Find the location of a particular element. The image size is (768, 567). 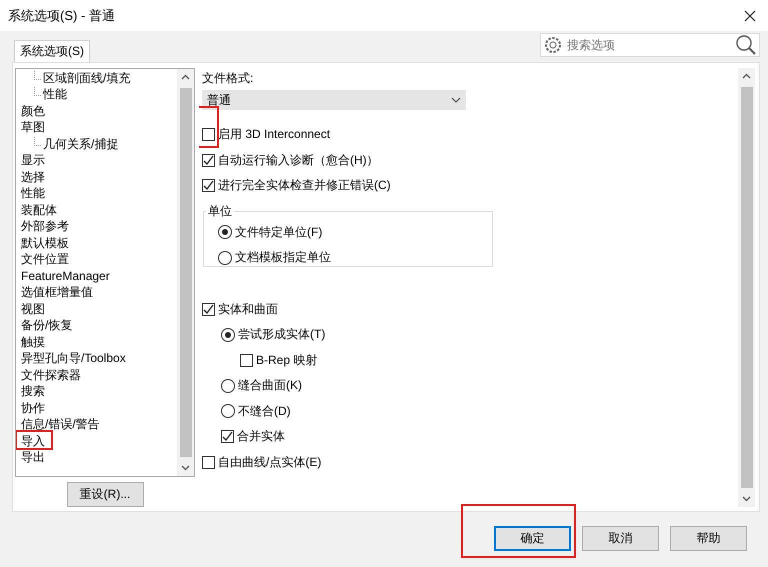

search-bar: 搜索选项 is located at coordinates (650, 45).